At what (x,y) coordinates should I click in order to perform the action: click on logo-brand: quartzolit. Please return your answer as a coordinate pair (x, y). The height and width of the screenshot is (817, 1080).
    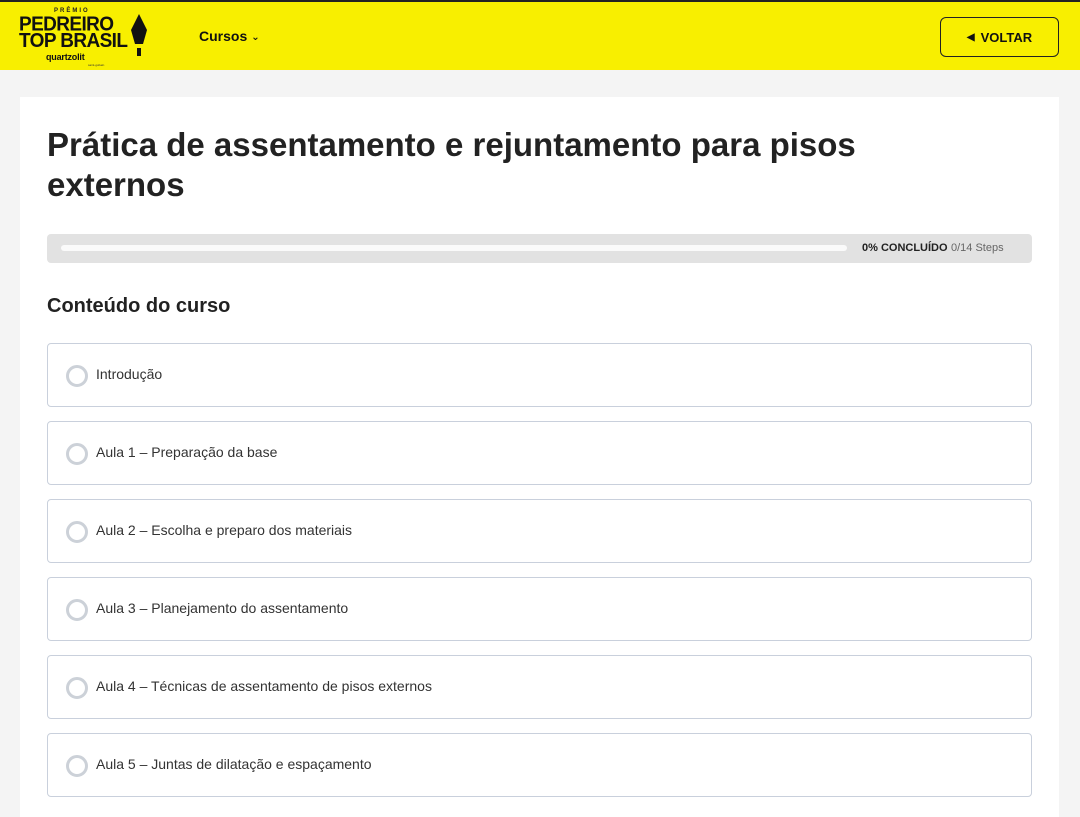
    Looking at the image, I should click on (65, 57).